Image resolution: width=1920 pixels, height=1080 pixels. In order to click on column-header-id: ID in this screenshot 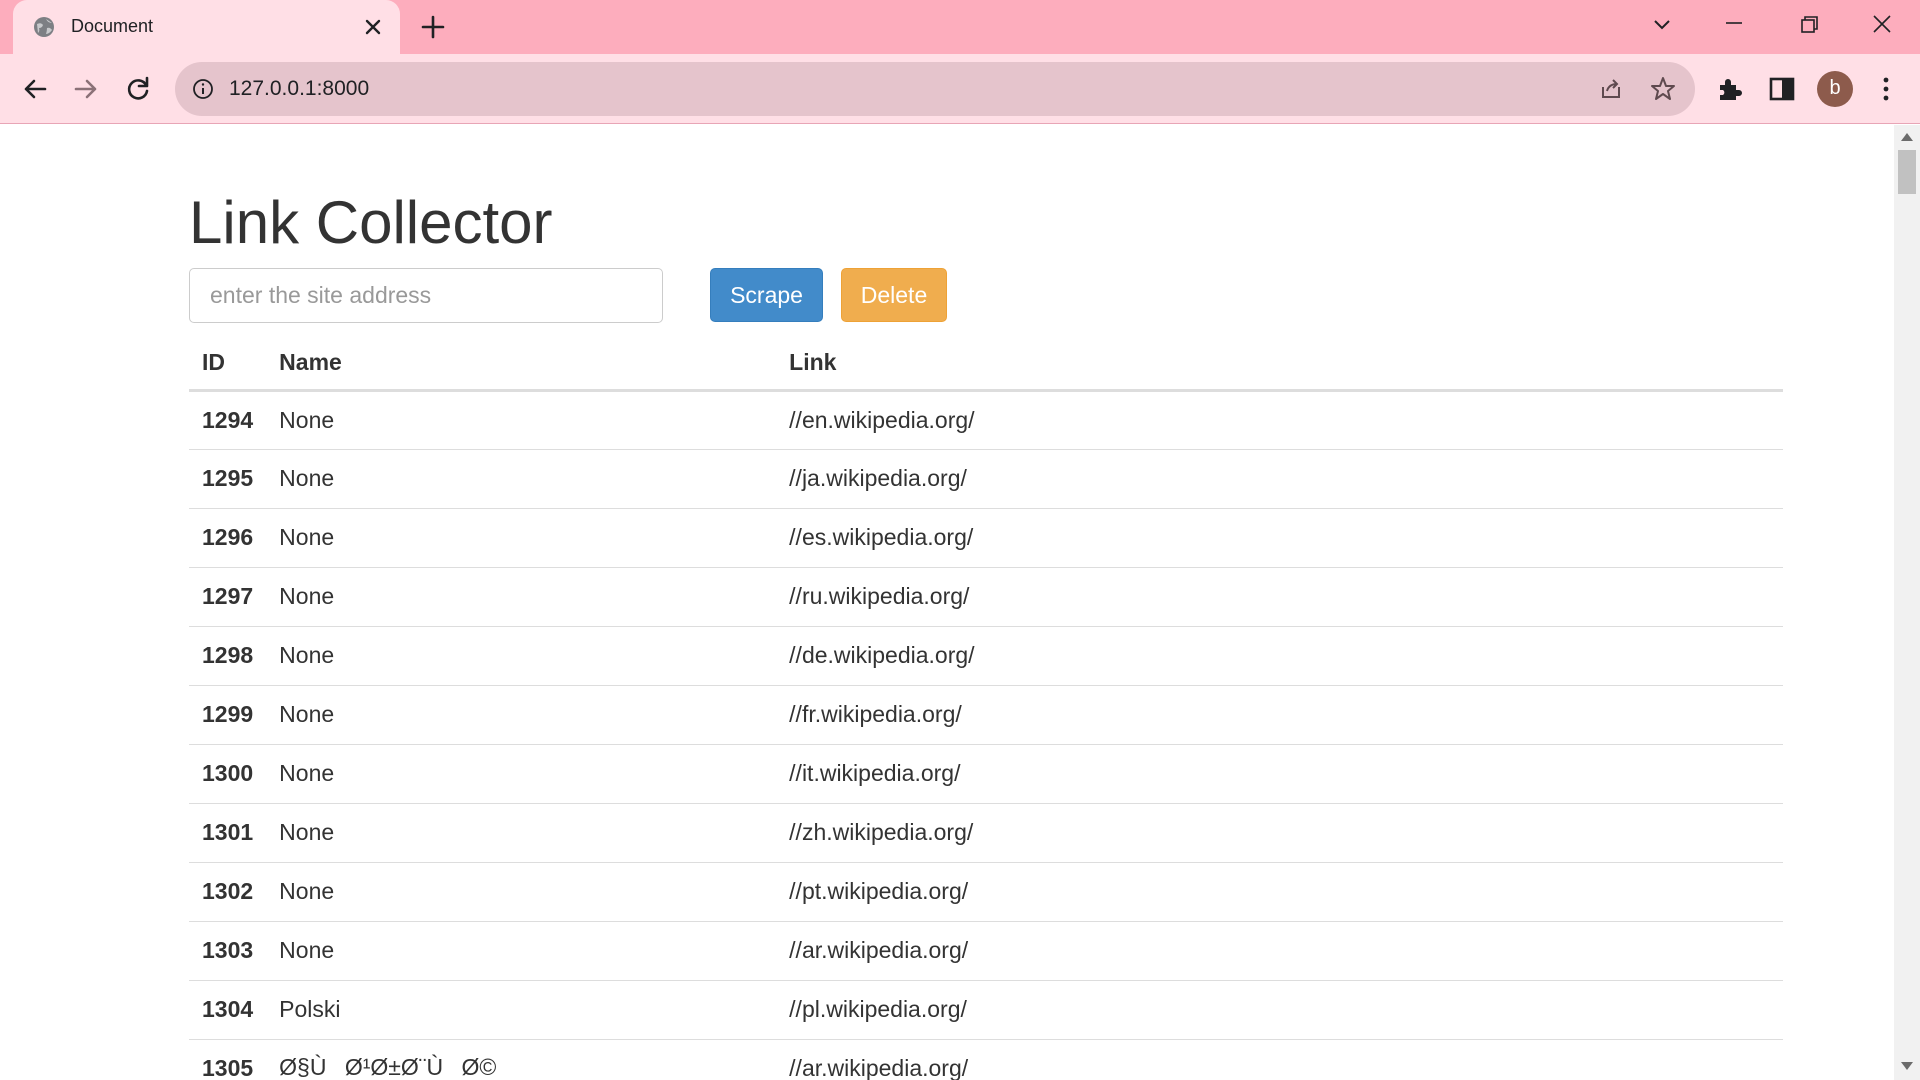, I will do `click(228, 364)`.